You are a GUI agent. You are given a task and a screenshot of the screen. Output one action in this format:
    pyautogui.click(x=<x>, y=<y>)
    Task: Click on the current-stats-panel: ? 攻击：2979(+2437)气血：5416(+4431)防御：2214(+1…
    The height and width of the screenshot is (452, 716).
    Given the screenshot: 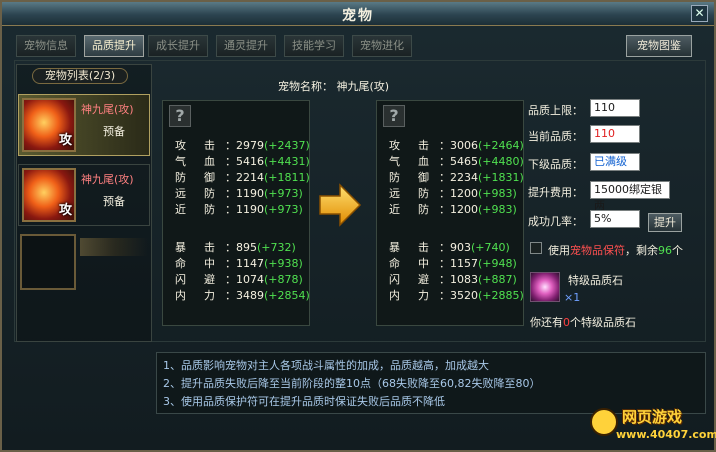 What is the action you would take?
    pyautogui.click(x=236, y=213)
    